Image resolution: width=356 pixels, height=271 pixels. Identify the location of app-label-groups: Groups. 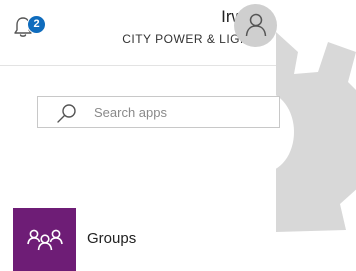
(112, 238).